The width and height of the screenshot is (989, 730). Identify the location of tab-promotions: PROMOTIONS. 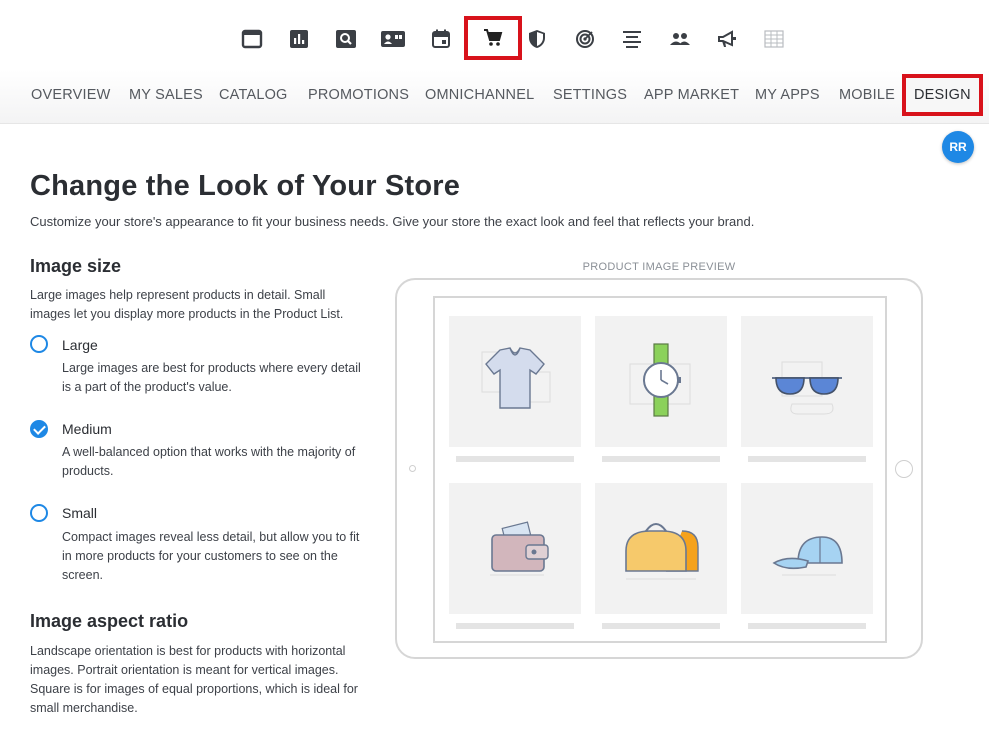
(358, 95).